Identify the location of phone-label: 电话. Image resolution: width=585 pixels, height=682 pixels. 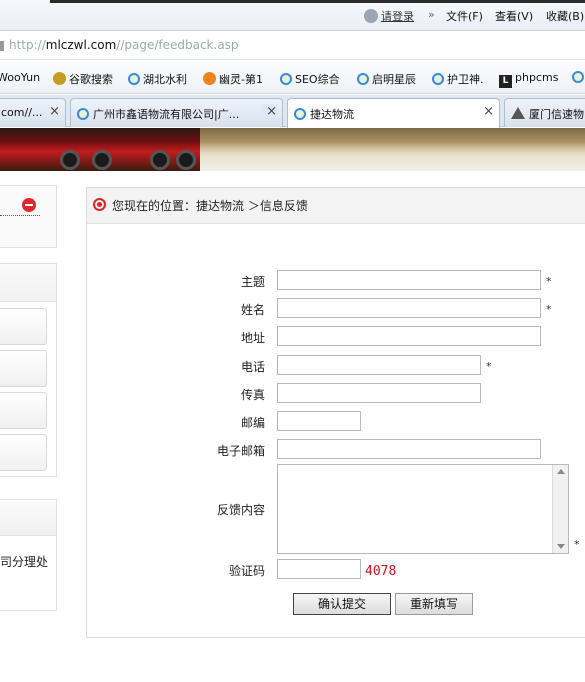
(252, 367).